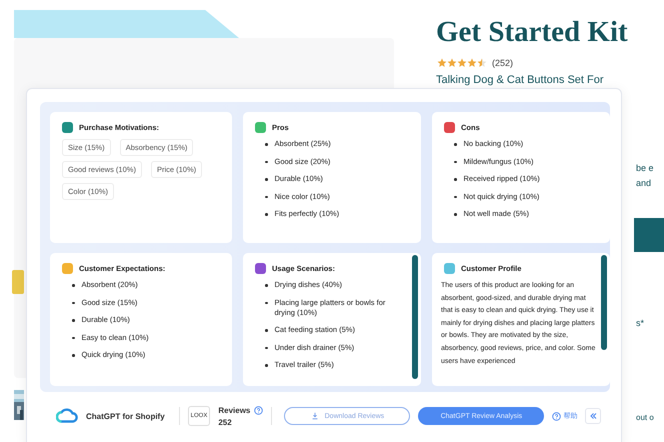  I want to click on reviews-count: 252, so click(225, 422).